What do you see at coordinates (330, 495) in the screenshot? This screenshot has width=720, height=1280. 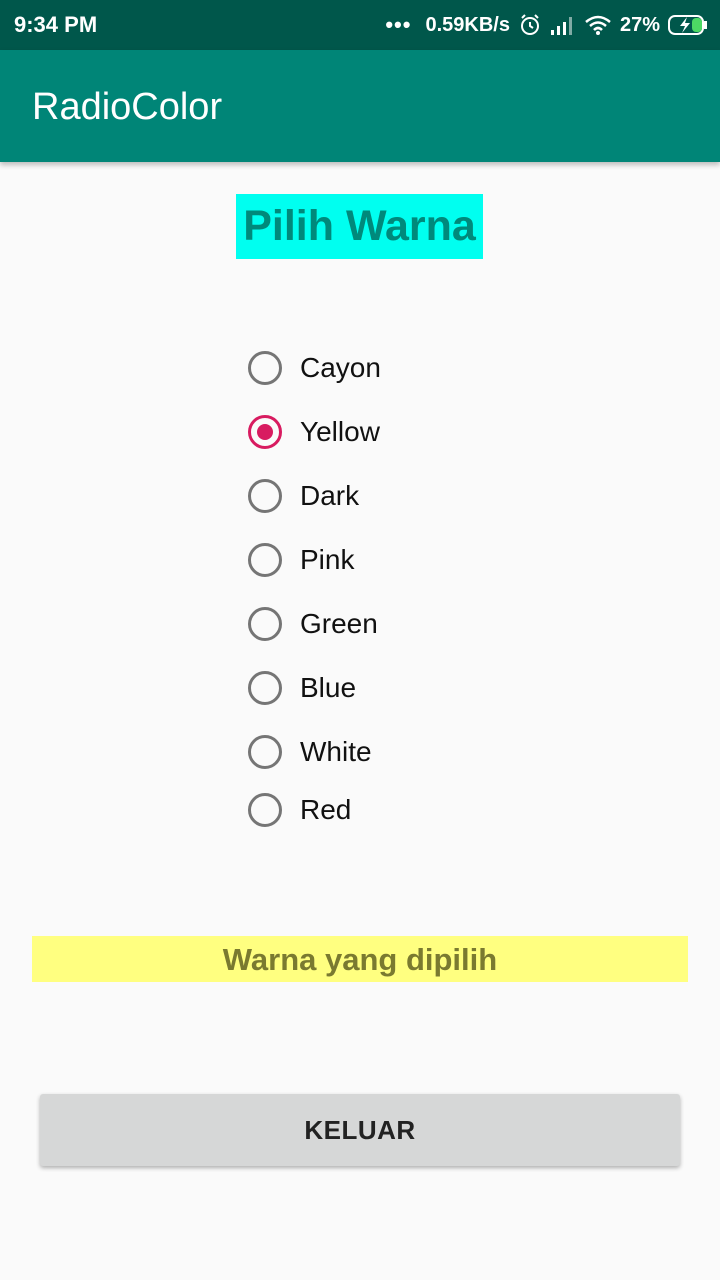 I see `radio-label: Dark` at bounding box center [330, 495].